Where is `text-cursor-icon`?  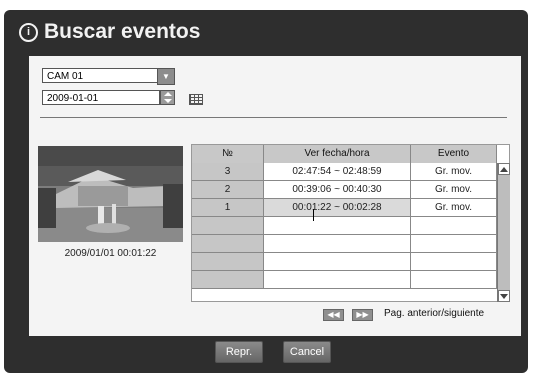
text-cursor-icon is located at coordinates (313, 215).